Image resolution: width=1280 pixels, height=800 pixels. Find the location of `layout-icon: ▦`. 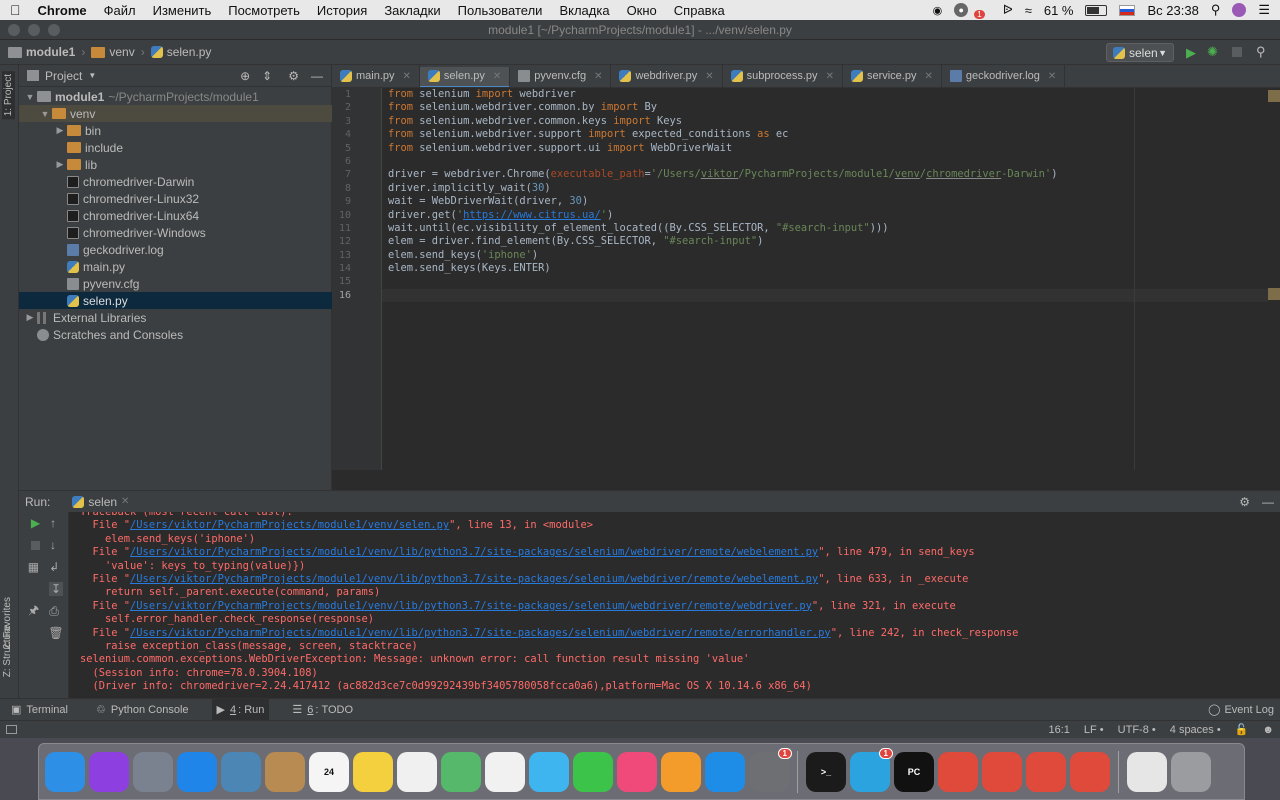

layout-icon: ▦ is located at coordinates (33, 567).